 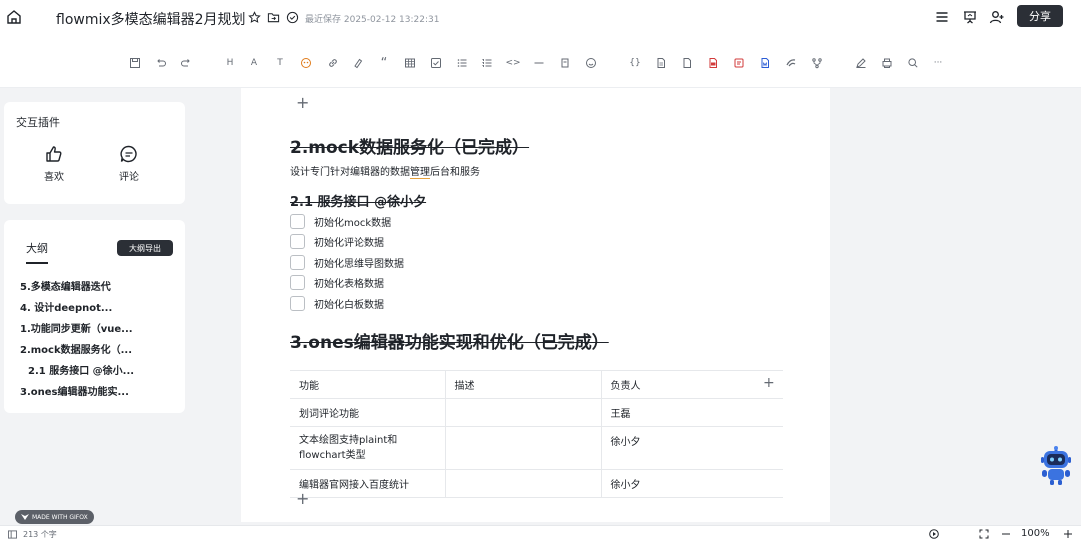 I want to click on search-icon, so click(x=913, y=63).